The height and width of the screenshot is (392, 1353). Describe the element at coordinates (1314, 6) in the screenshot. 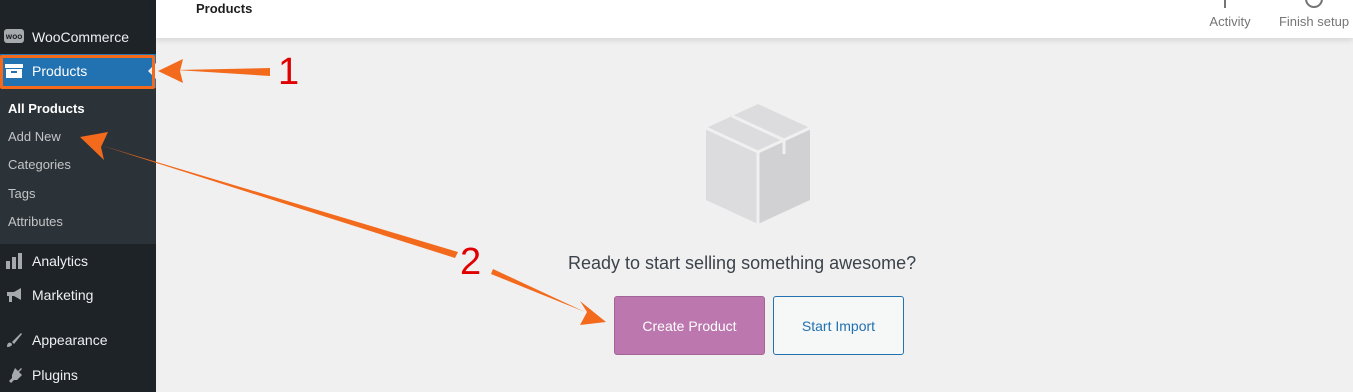

I see `progress-ring-icon` at that location.